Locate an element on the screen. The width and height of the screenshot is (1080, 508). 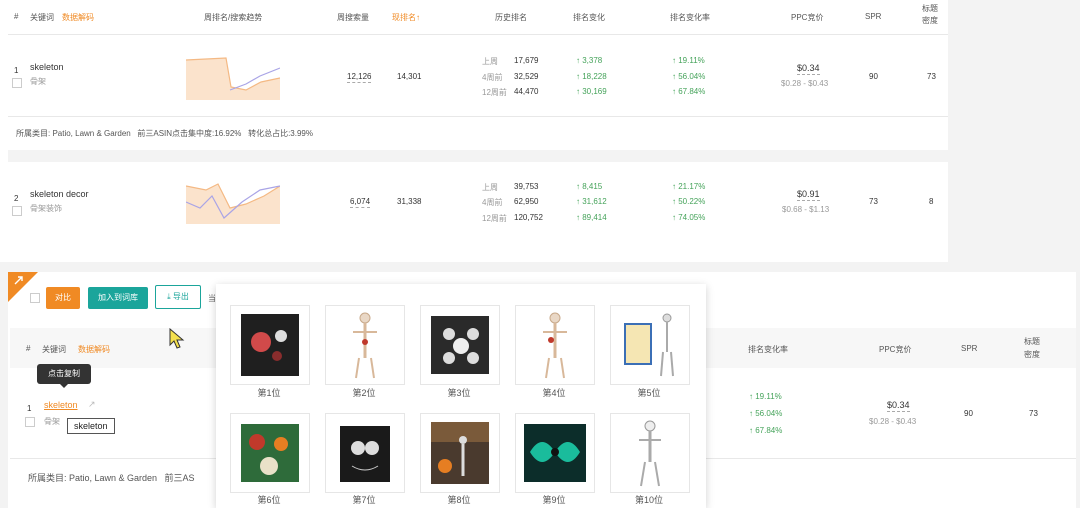
rank-label: 第5位 is located at coordinates (649, 393).